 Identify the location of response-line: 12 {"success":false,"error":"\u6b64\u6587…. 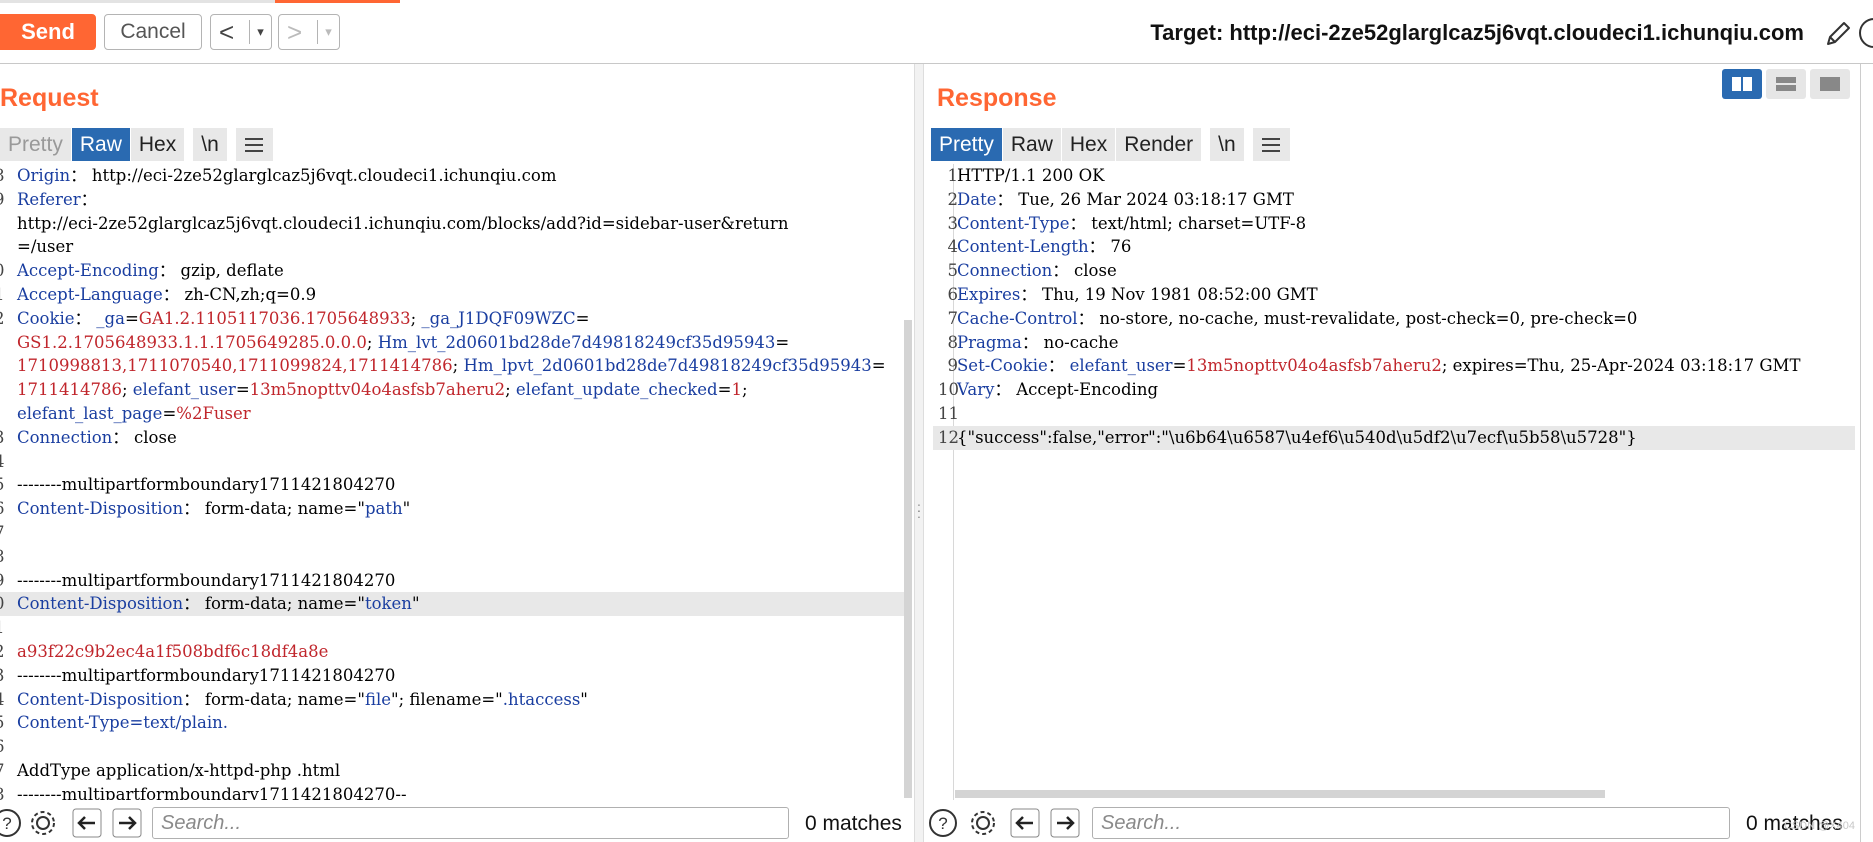
(1394, 437).